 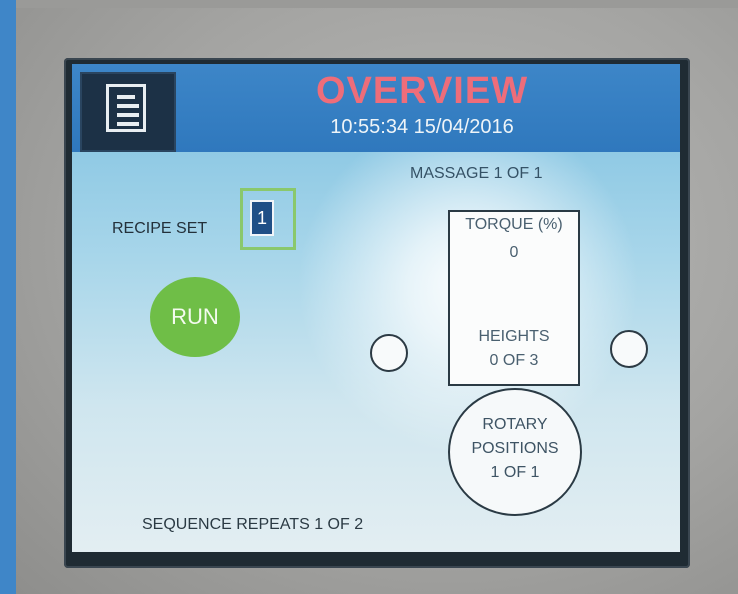 I want to click on status-indicator-left, so click(x=389, y=353).